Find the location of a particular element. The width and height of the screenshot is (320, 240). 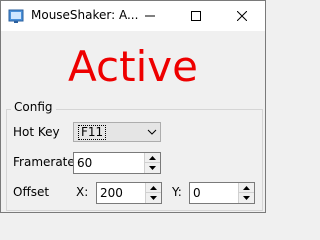

offset-y-down-button is located at coordinates (246, 198).